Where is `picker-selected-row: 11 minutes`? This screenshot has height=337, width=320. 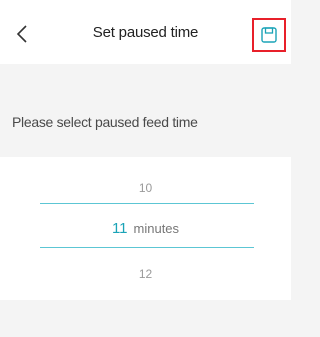
picker-selected-row: 11 minutes is located at coordinates (145, 228).